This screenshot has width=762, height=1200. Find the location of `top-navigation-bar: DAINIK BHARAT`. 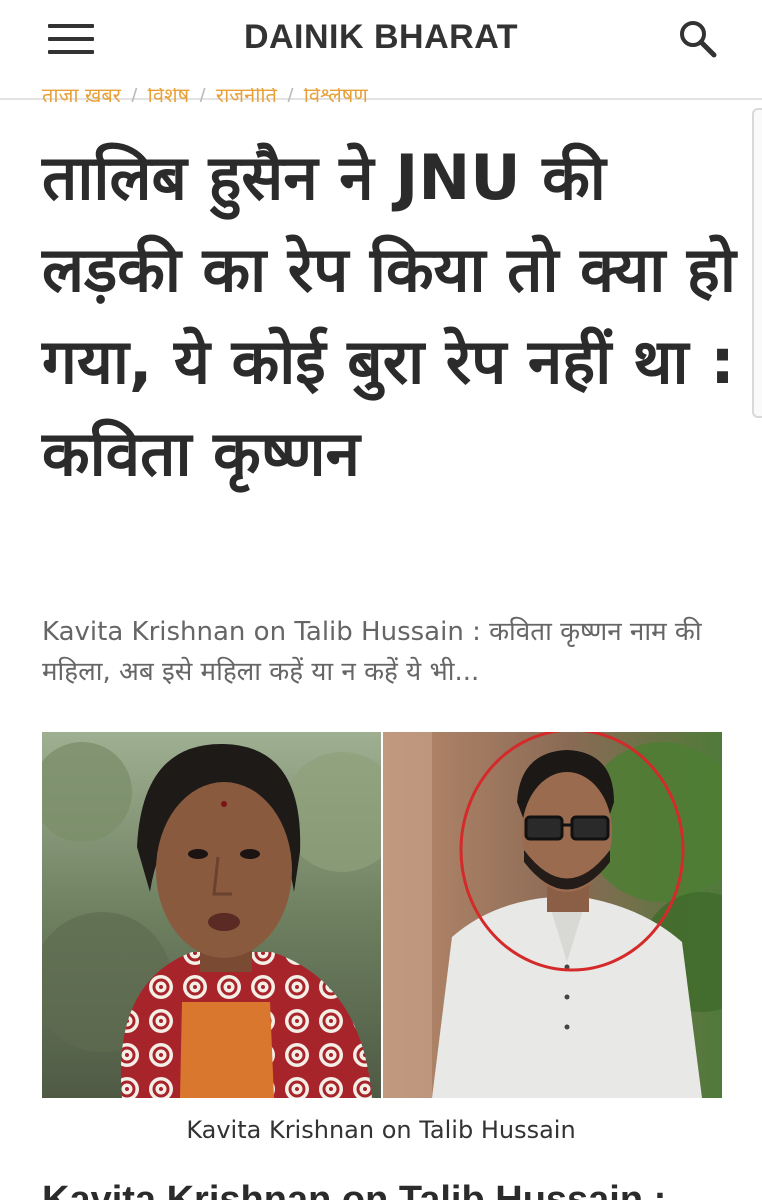

top-navigation-bar: DAINIK BHARAT is located at coordinates (381, 50).